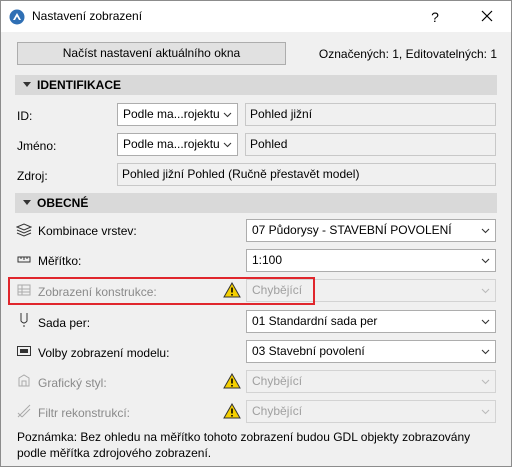  Describe the element at coordinates (277, 381) in the screenshot. I see `graficky-value: Chybějící` at that location.